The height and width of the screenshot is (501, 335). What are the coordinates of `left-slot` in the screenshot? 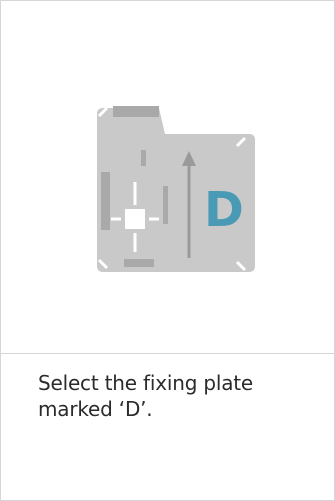 It's located at (105, 201).